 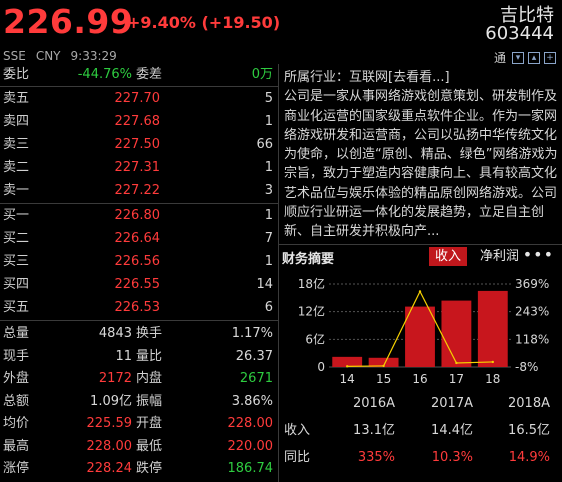 I want to click on bid-label: 买二, so click(x=16, y=238).